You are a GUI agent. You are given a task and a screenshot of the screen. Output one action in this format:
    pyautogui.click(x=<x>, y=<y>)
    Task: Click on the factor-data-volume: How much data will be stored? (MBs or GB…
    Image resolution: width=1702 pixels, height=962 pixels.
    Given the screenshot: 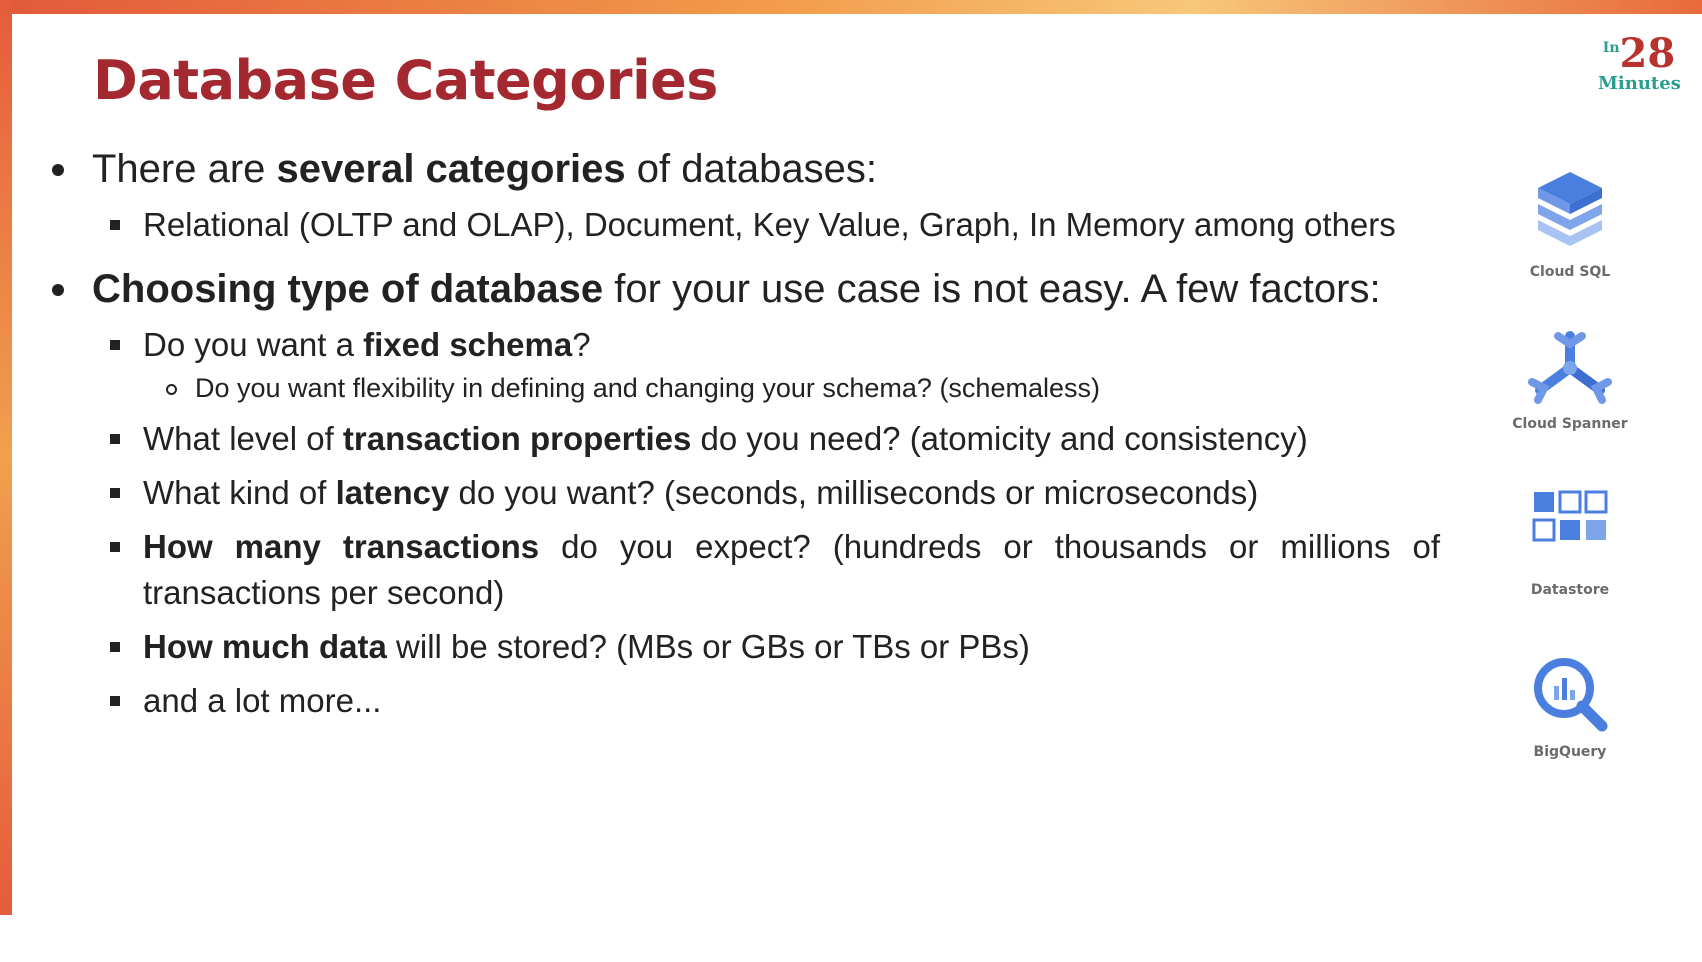 What is the action you would take?
    pyautogui.click(x=745, y=647)
    